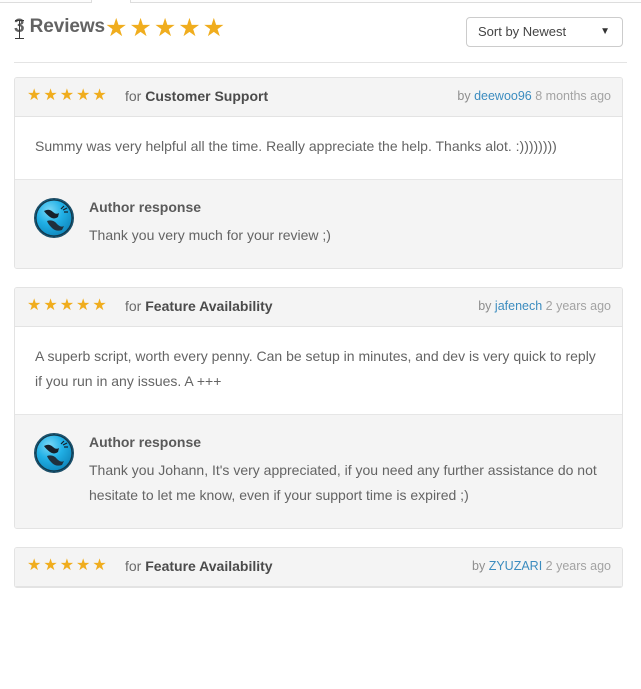  Describe the element at coordinates (503, 96) in the screenshot. I see `review-author-link: deewoo96` at that location.